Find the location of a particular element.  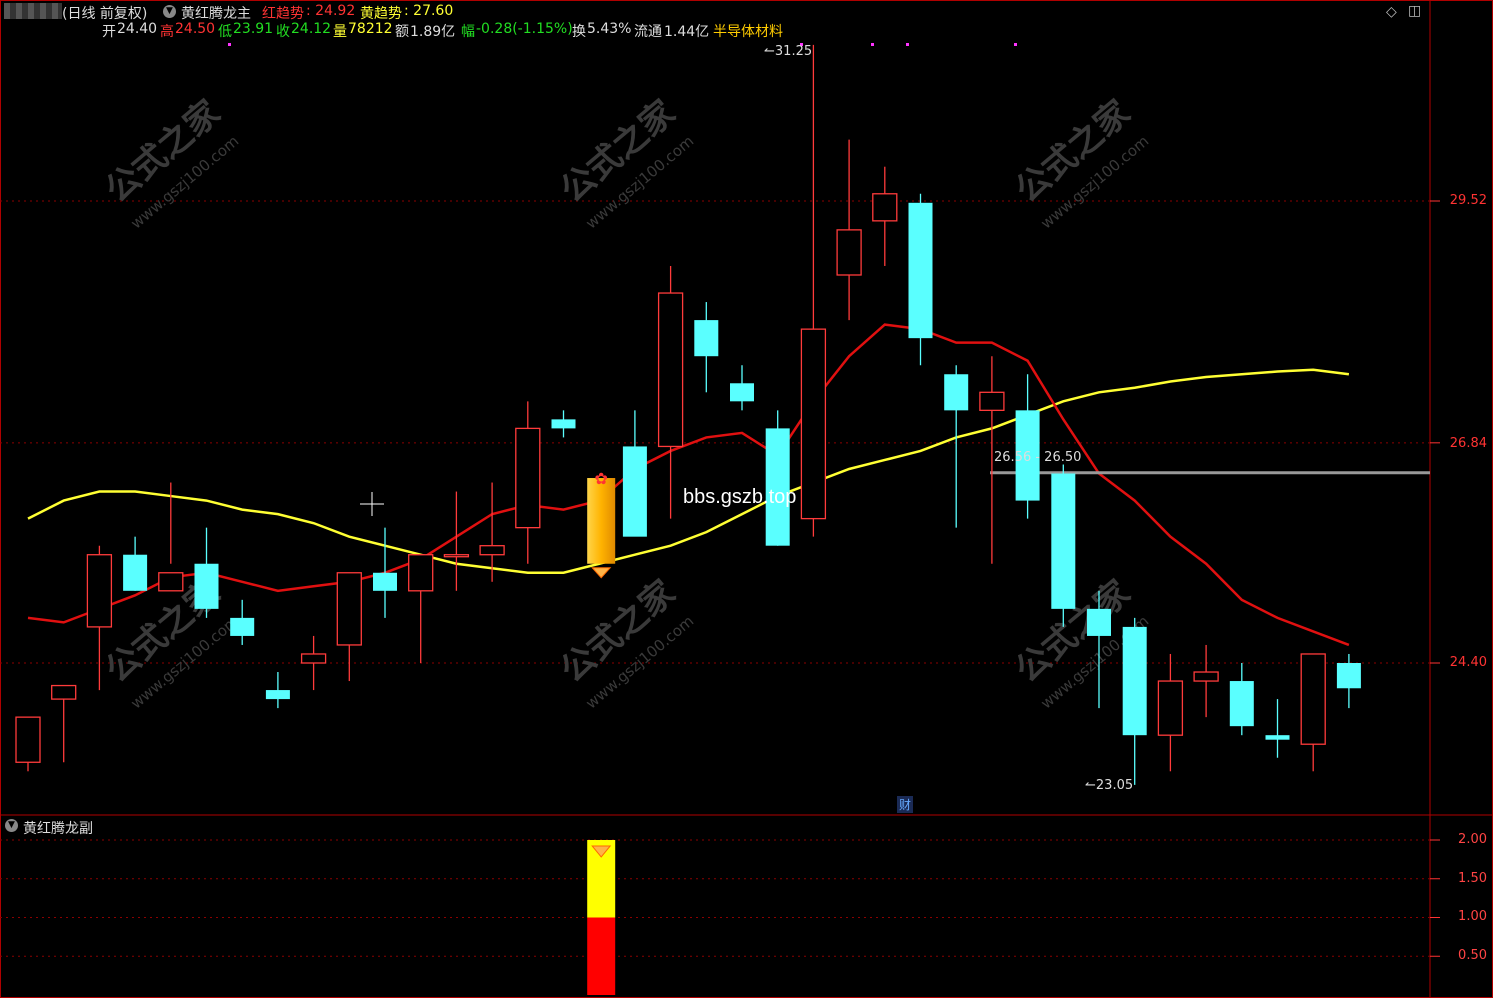

open-value: 24.40 is located at coordinates (137, 29).